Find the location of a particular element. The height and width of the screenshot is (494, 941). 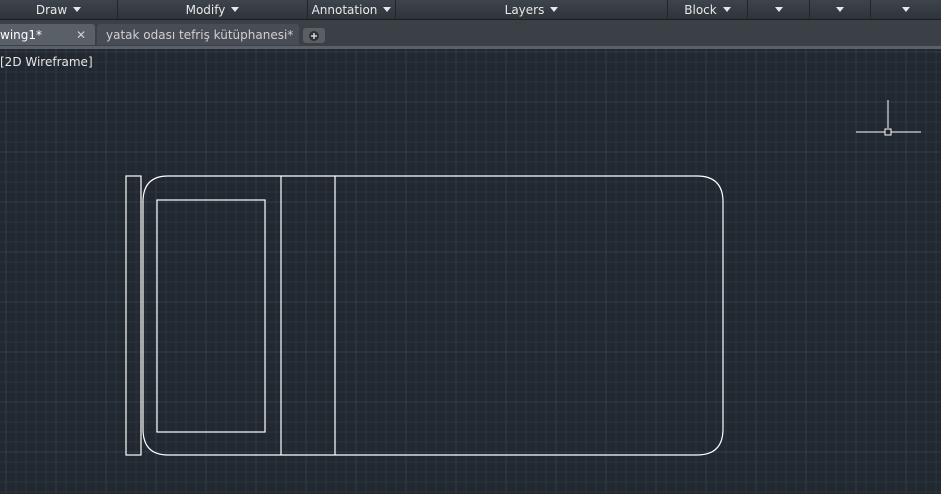

panel-draw: Draw is located at coordinates (59, 9).